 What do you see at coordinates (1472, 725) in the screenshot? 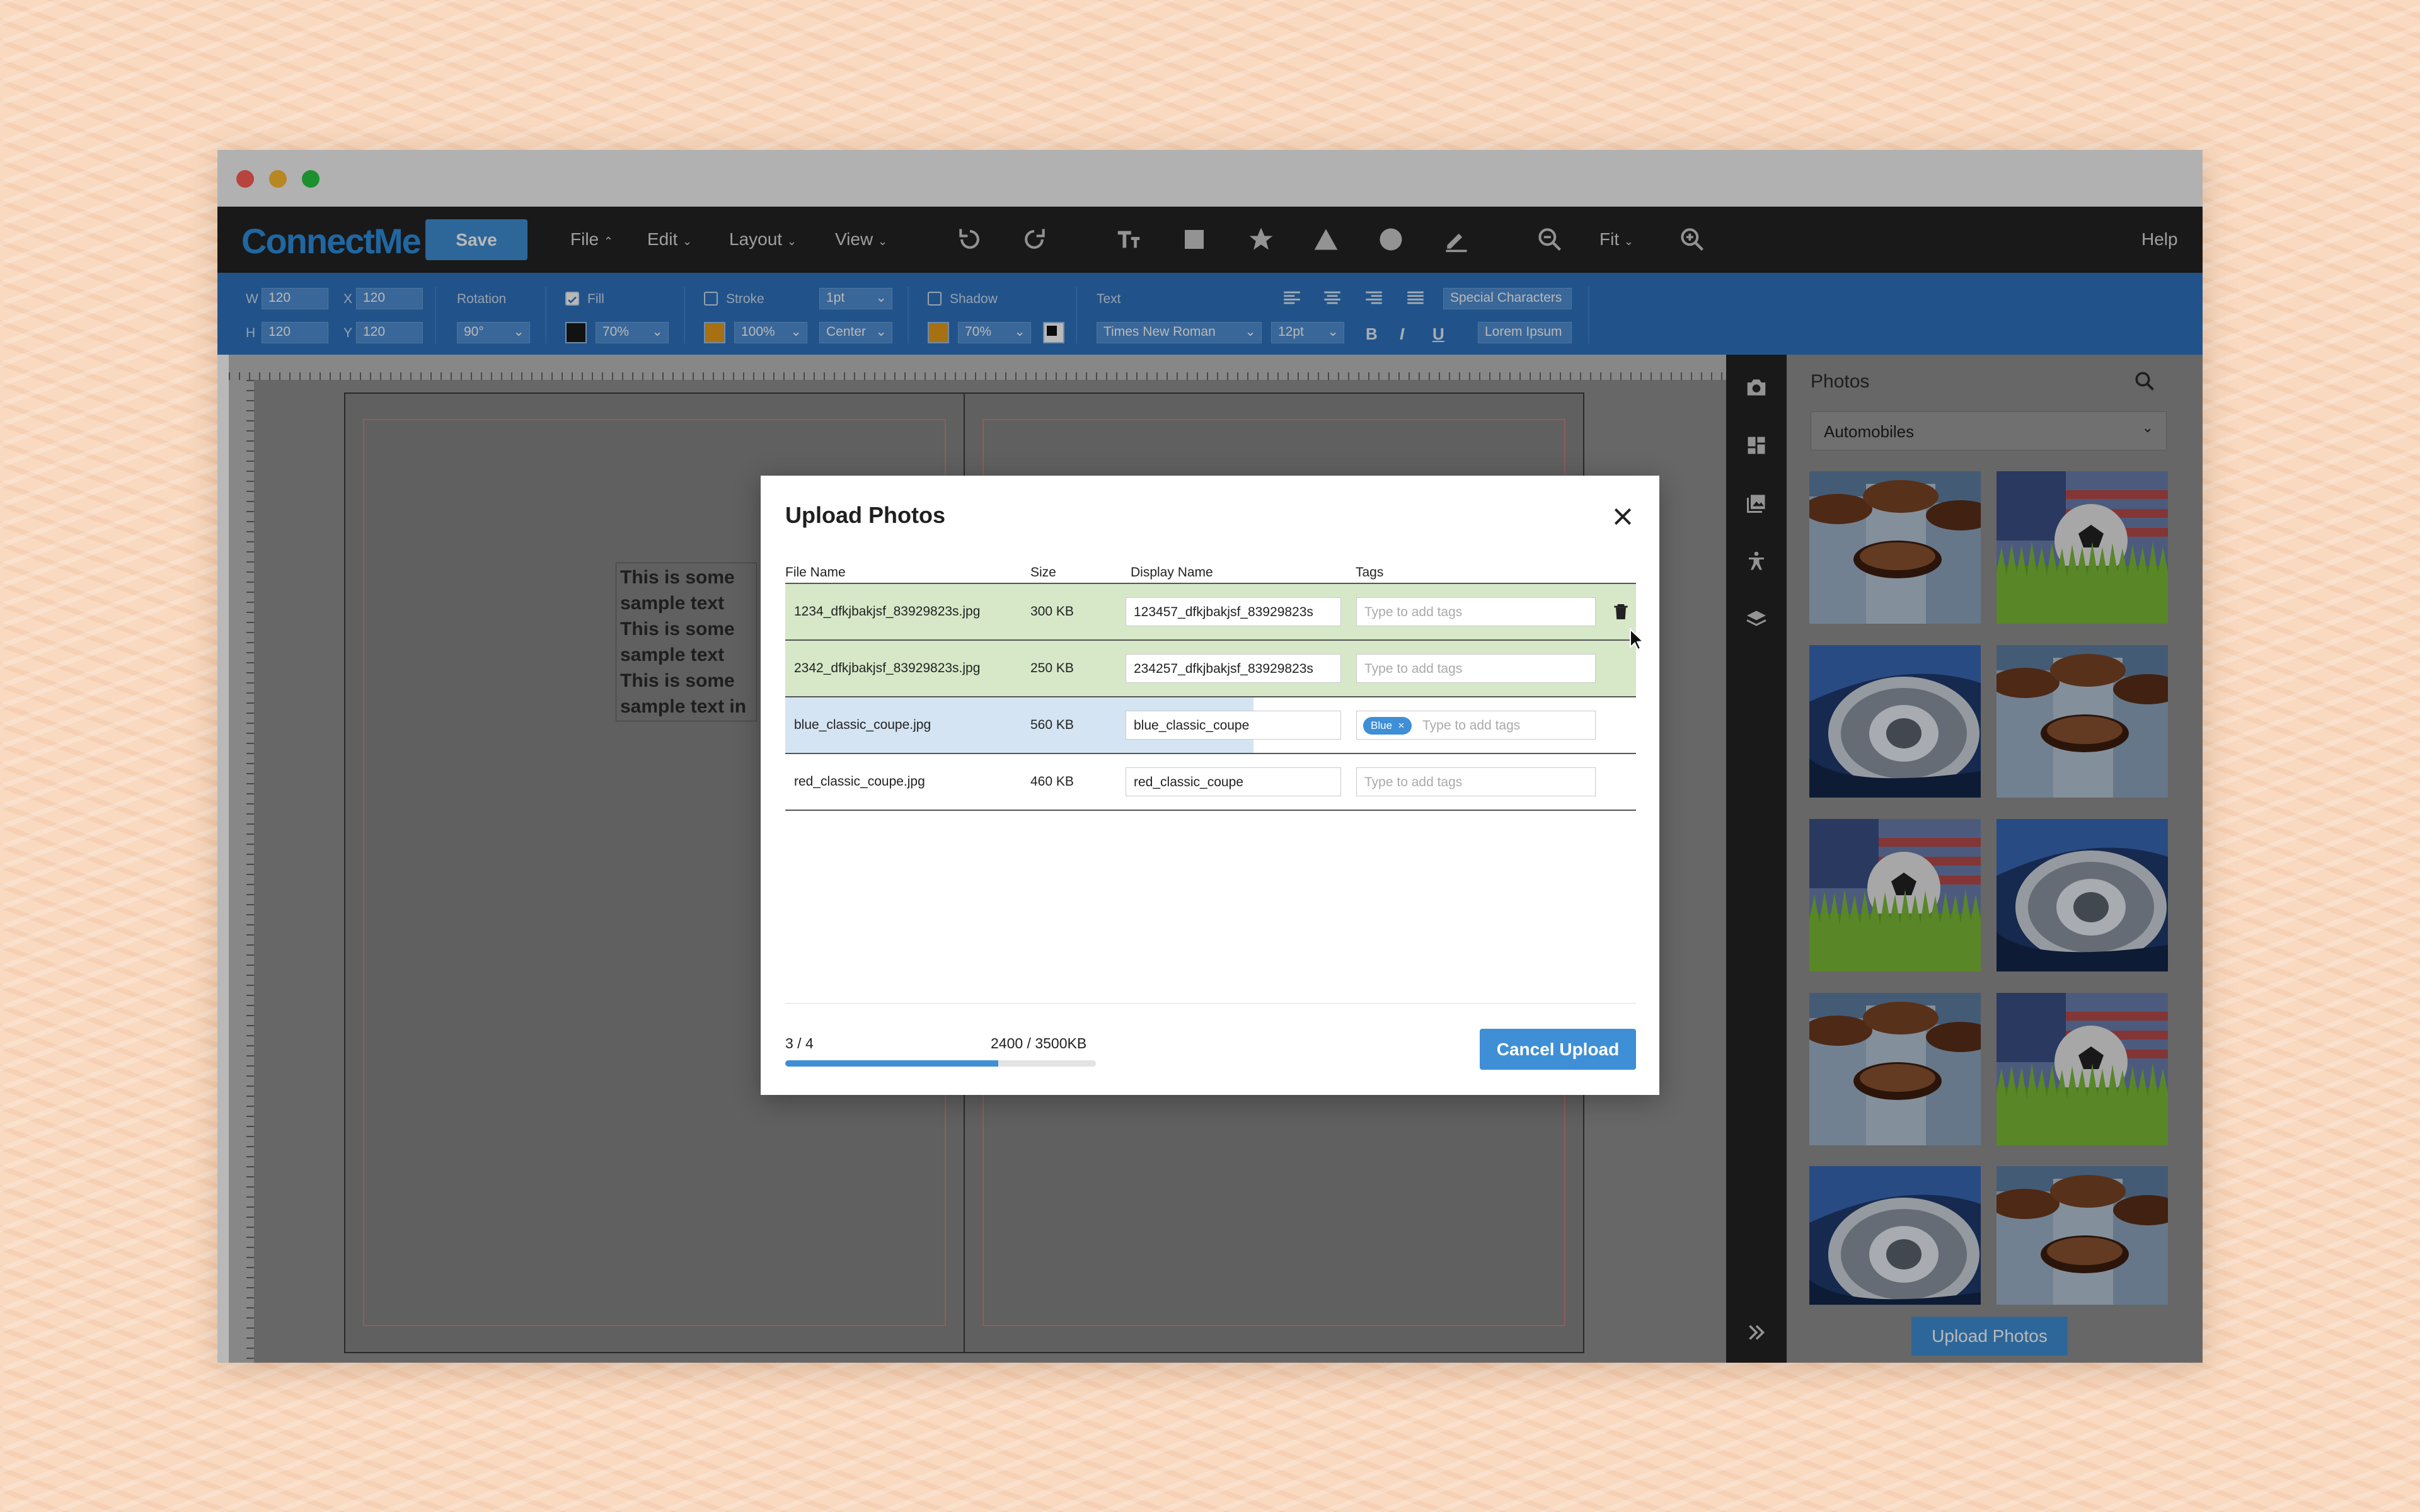
I see `tags-placeholder: Type to add tags` at bounding box center [1472, 725].